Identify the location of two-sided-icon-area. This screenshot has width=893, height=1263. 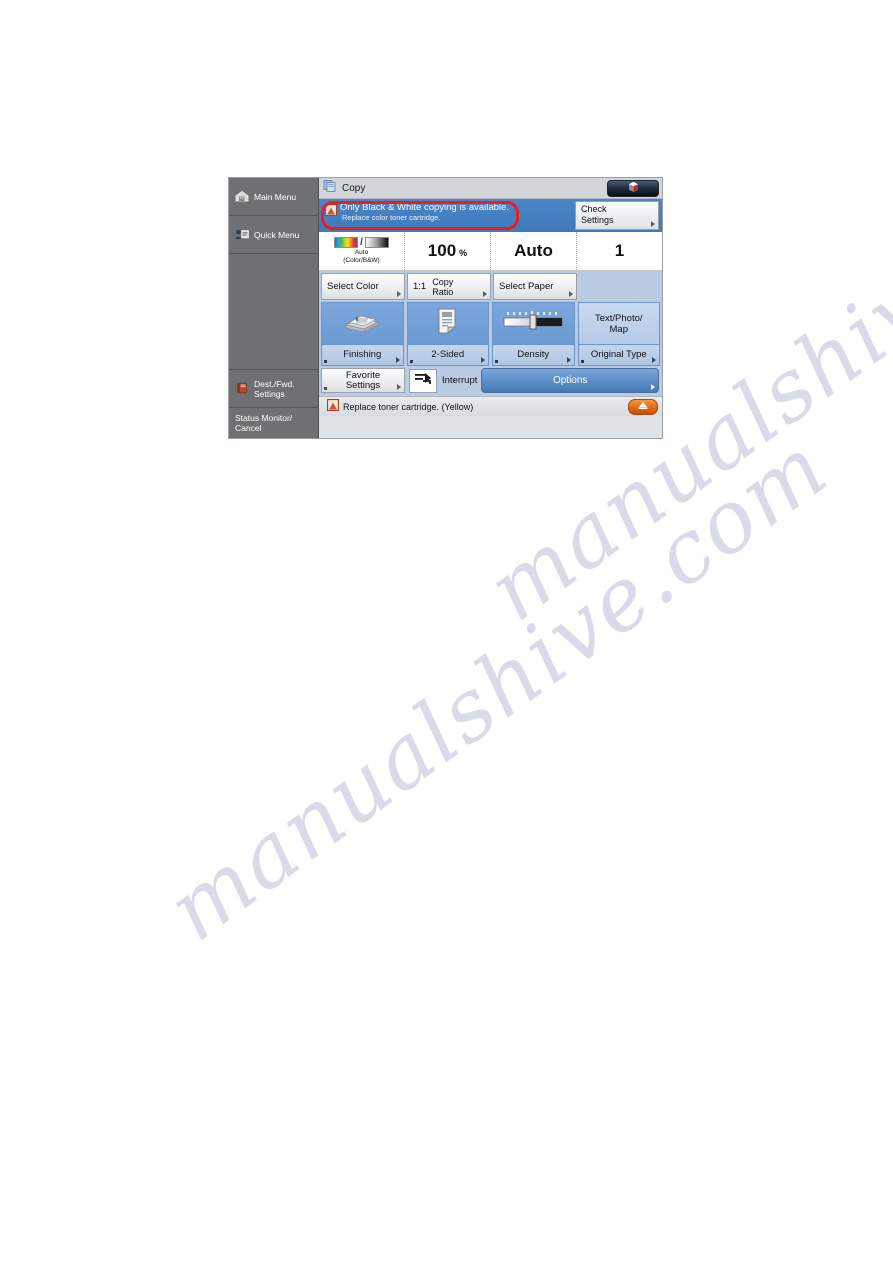
(447, 323).